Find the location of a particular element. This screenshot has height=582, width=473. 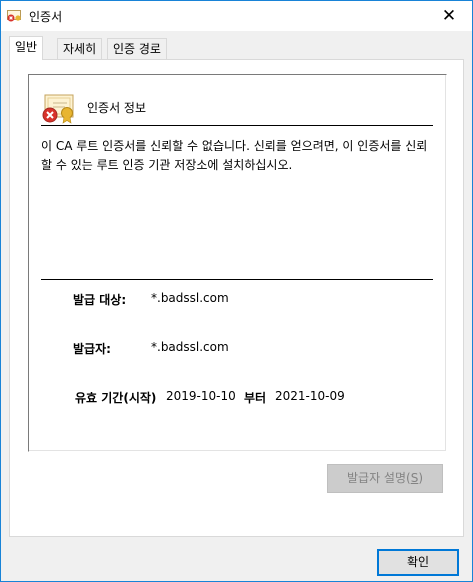

details-divider is located at coordinates (237, 279).